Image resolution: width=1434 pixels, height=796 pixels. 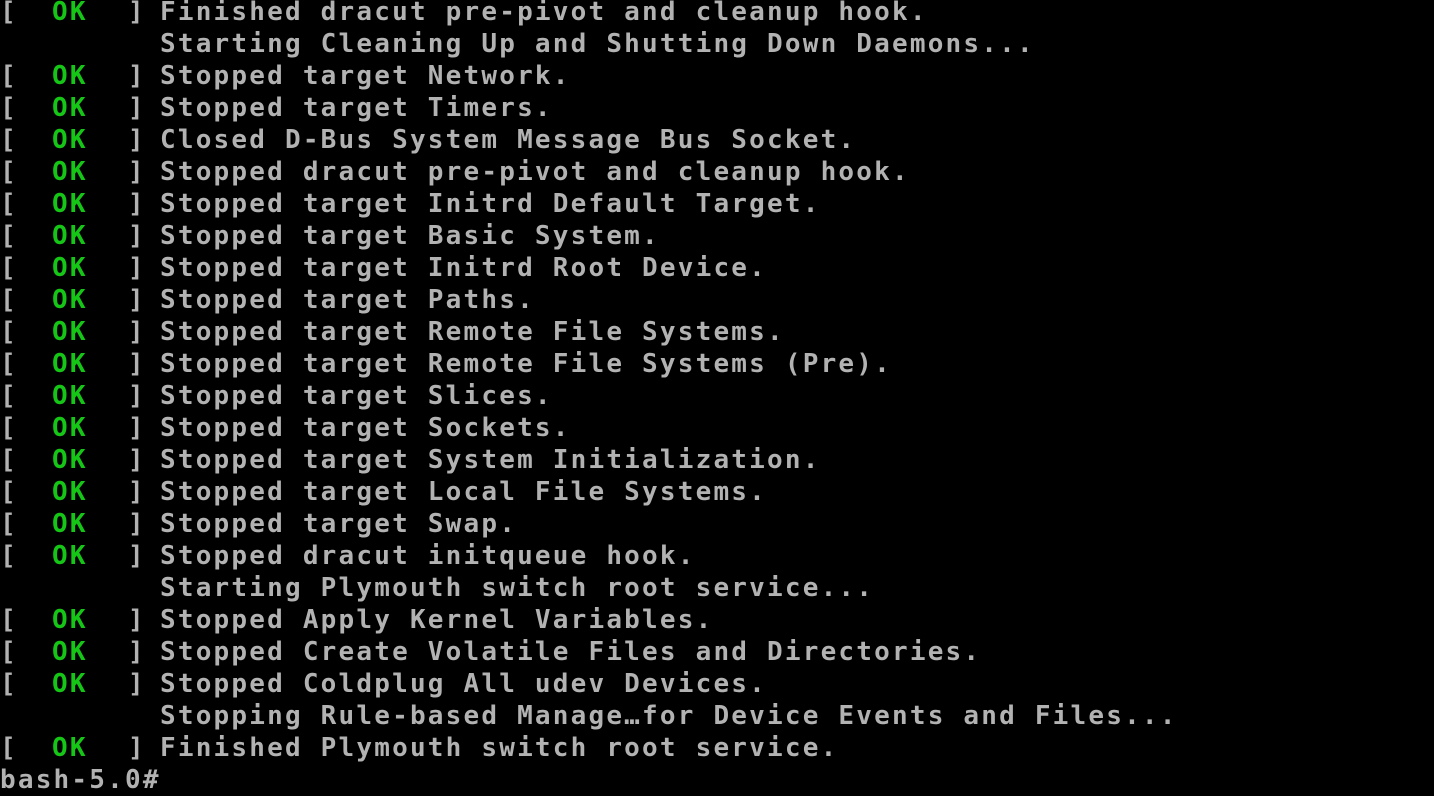 I want to click on log-message: Stopped target Paths., so click(x=347, y=300).